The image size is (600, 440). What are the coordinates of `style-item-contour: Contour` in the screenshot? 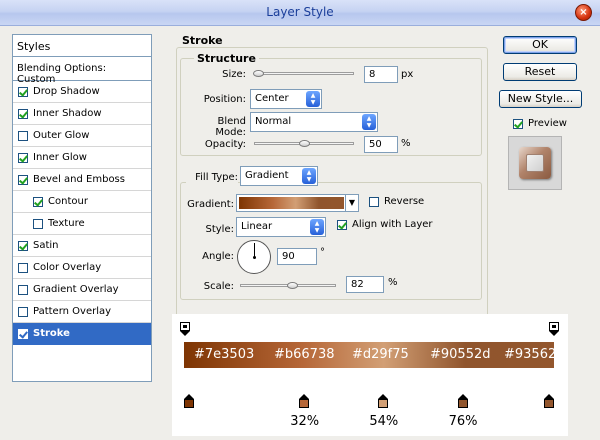 It's located at (82, 202).